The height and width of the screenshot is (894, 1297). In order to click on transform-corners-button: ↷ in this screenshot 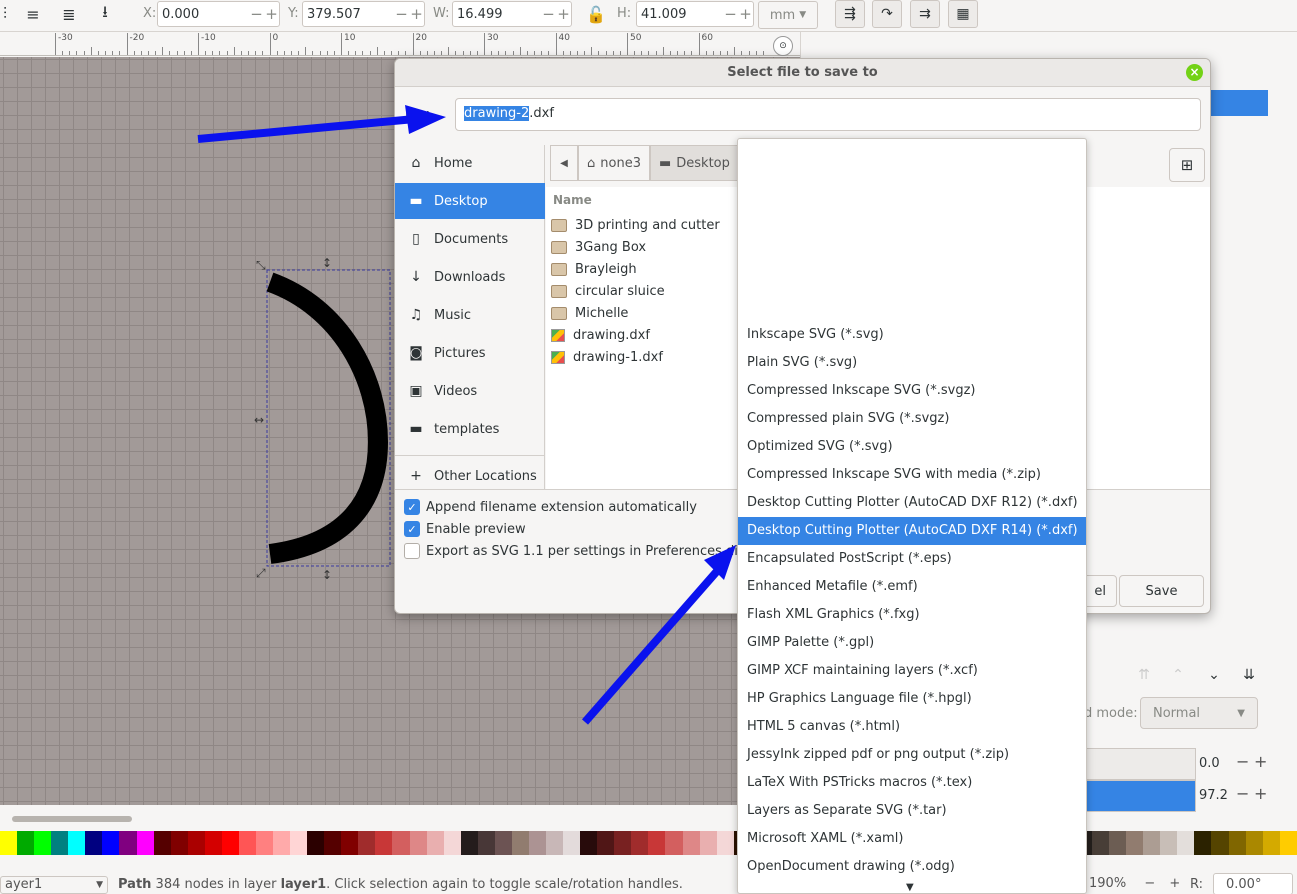, I will do `click(887, 14)`.